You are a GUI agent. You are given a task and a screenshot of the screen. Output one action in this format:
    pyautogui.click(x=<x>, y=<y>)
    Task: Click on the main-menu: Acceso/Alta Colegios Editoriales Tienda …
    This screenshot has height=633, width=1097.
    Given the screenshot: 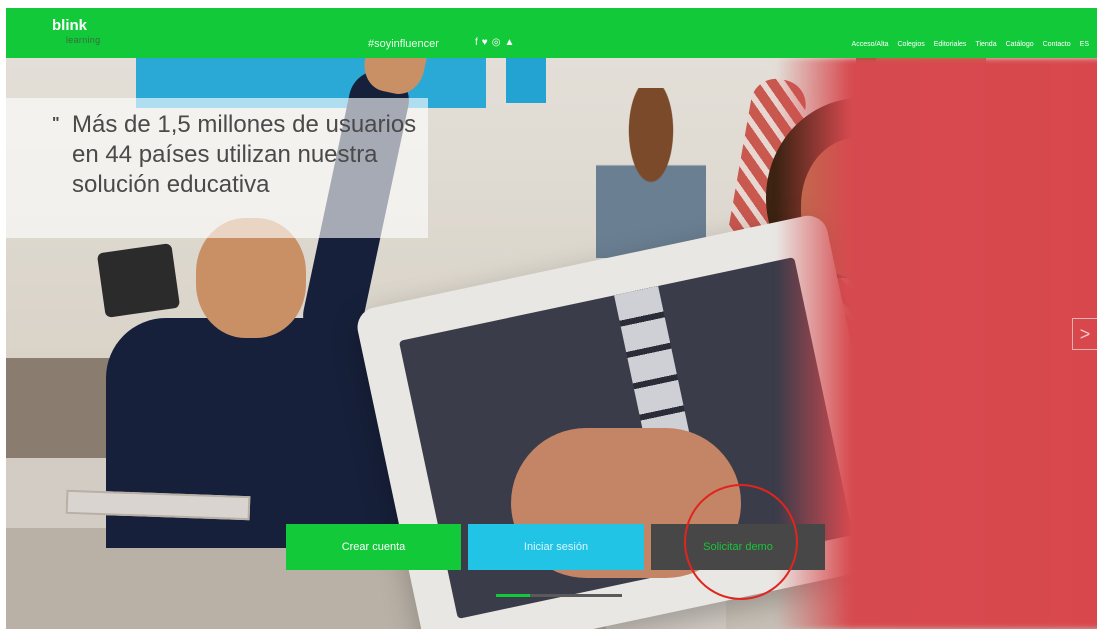 What is the action you would take?
    pyautogui.click(x=970, y=44)
    